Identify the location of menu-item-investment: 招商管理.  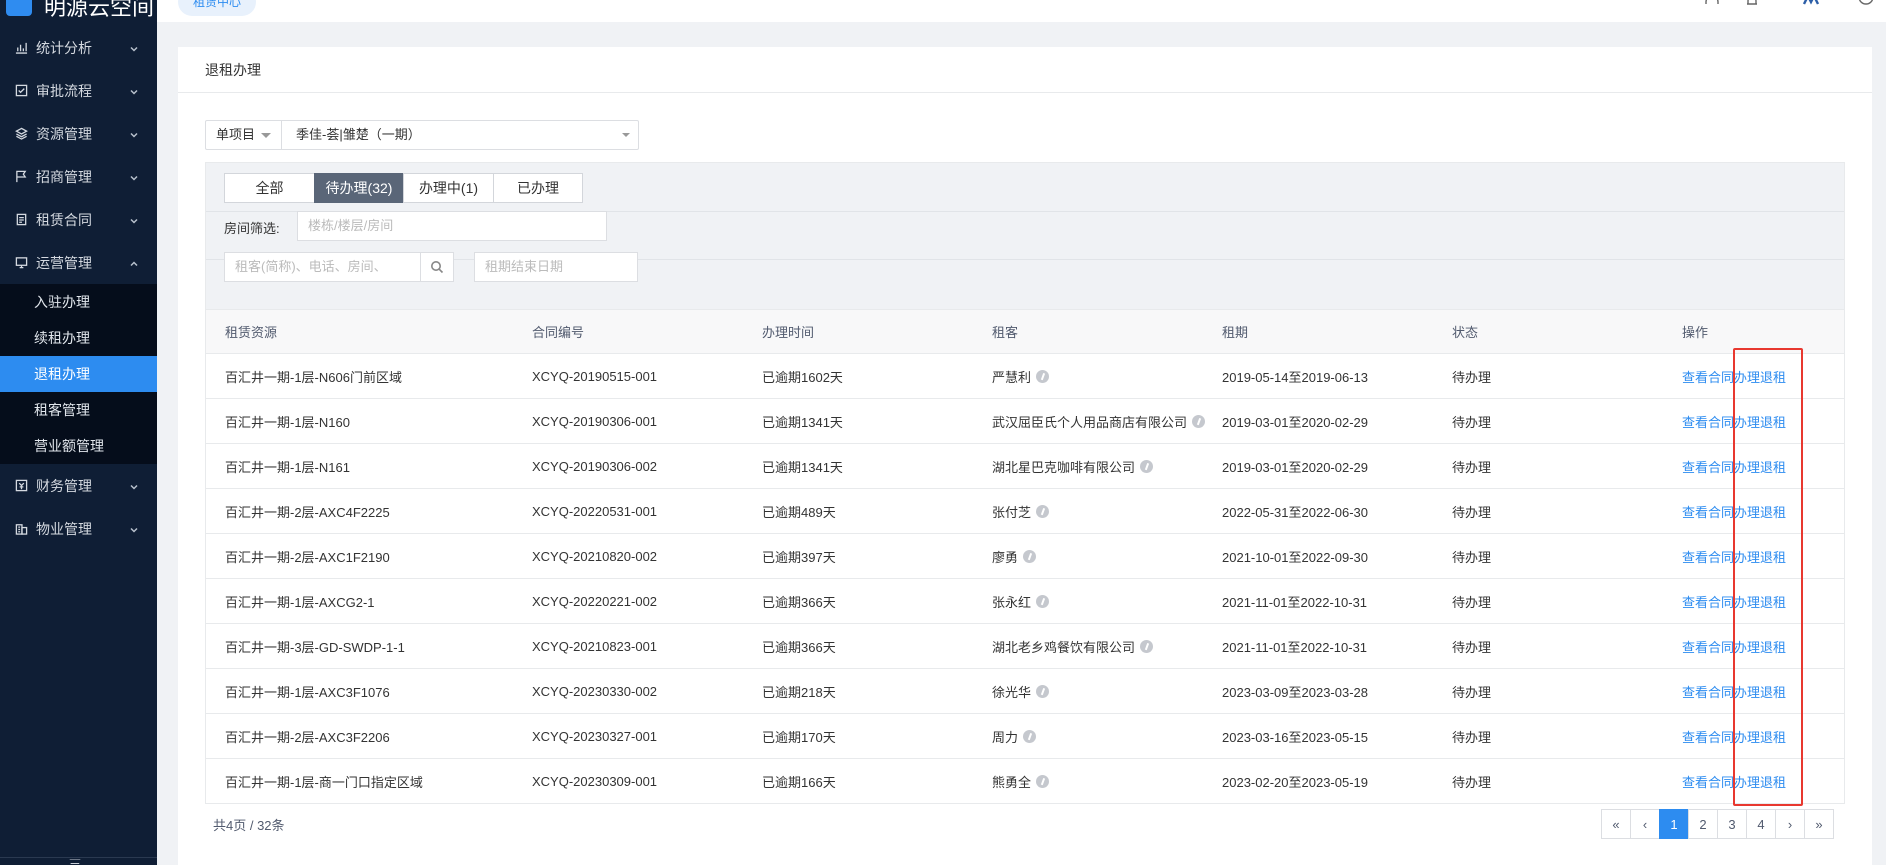
(78, 176).